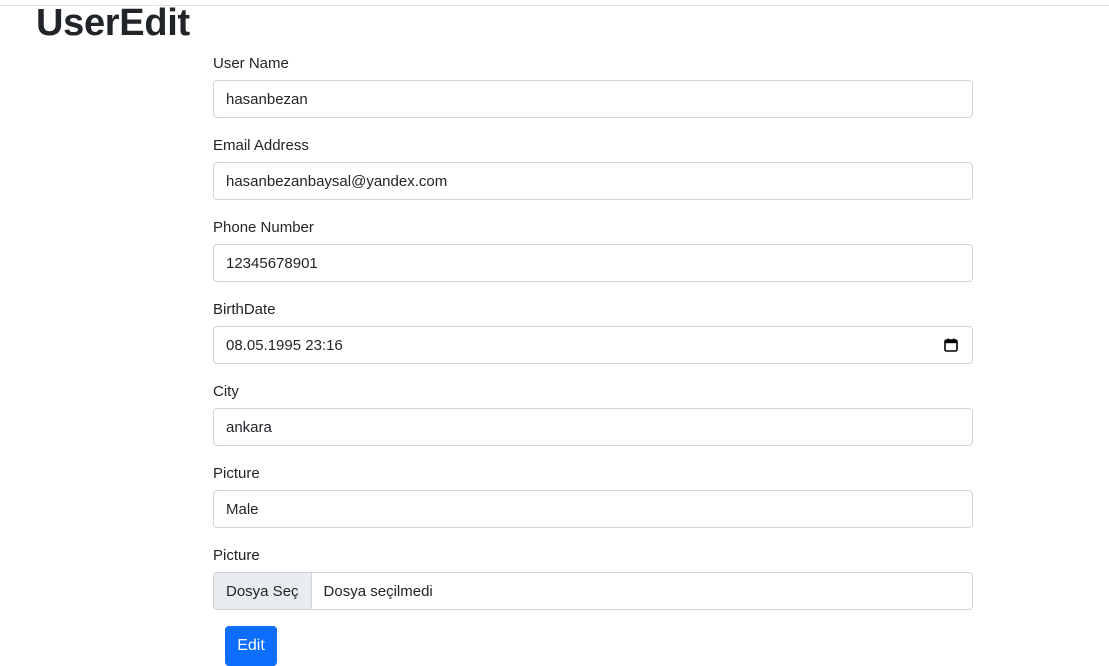 The width and height of the screenshot is (1109, 666). I want to click on email-label: Email Address, so click(261, 145).